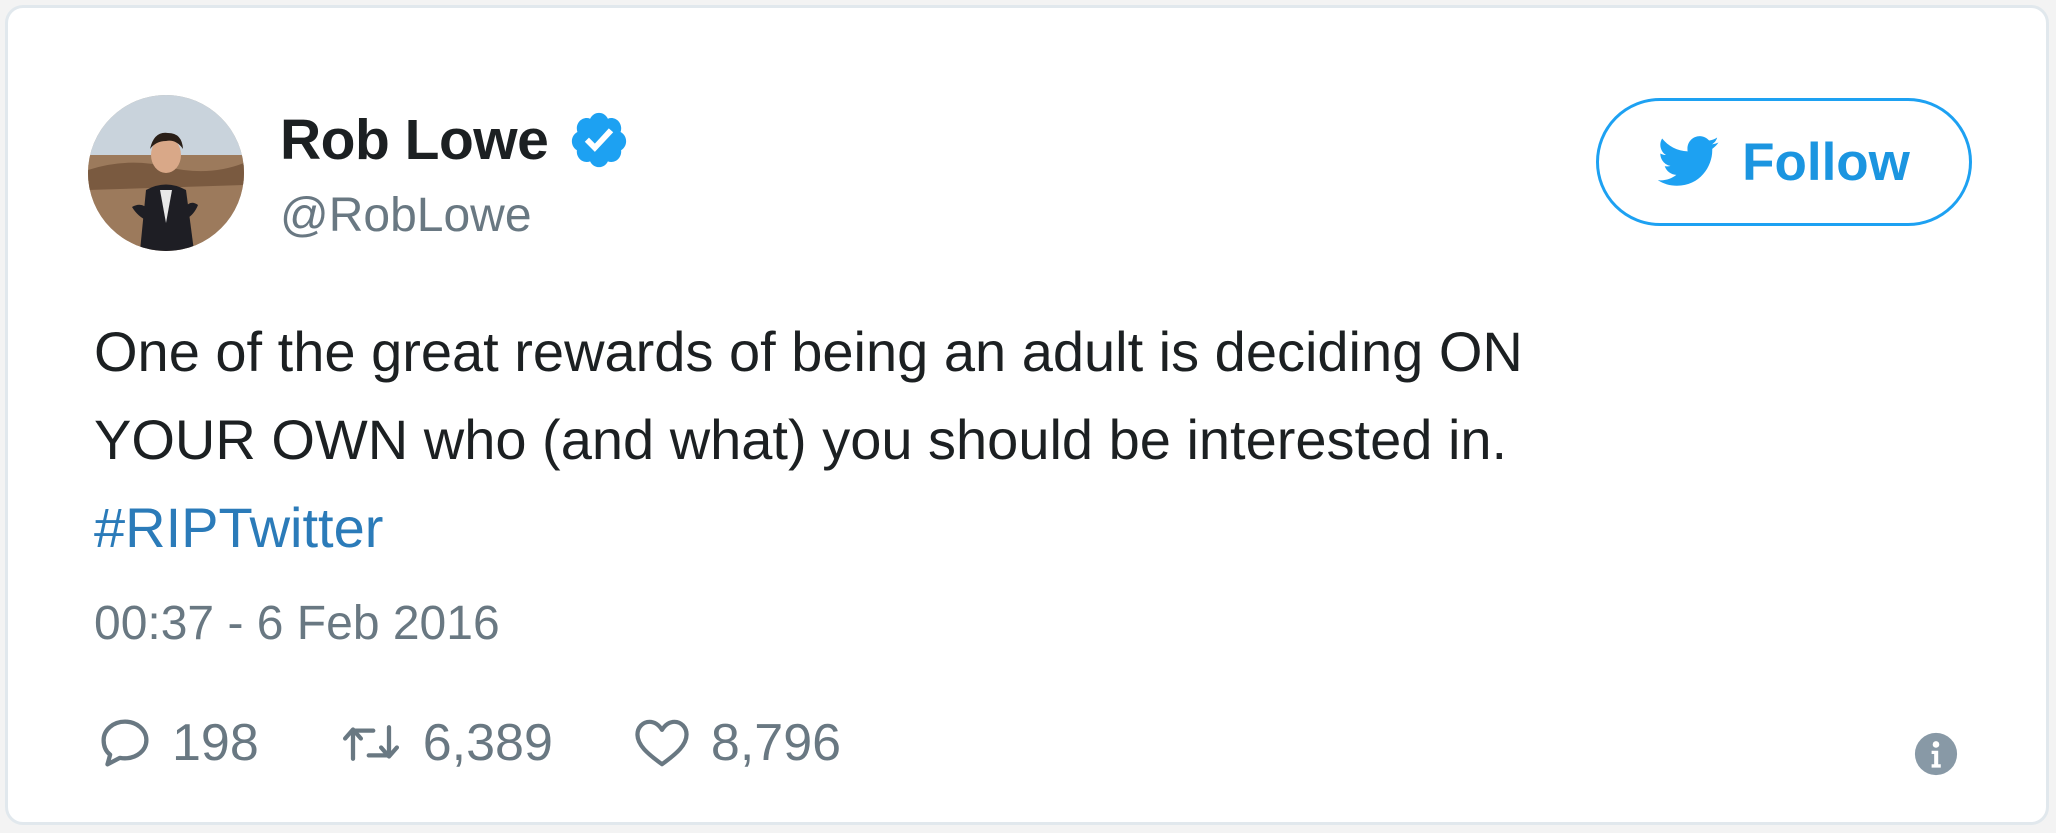 The width and height of the screenshot is (2056, 833). I want to click on avatar, so click(166, 173).